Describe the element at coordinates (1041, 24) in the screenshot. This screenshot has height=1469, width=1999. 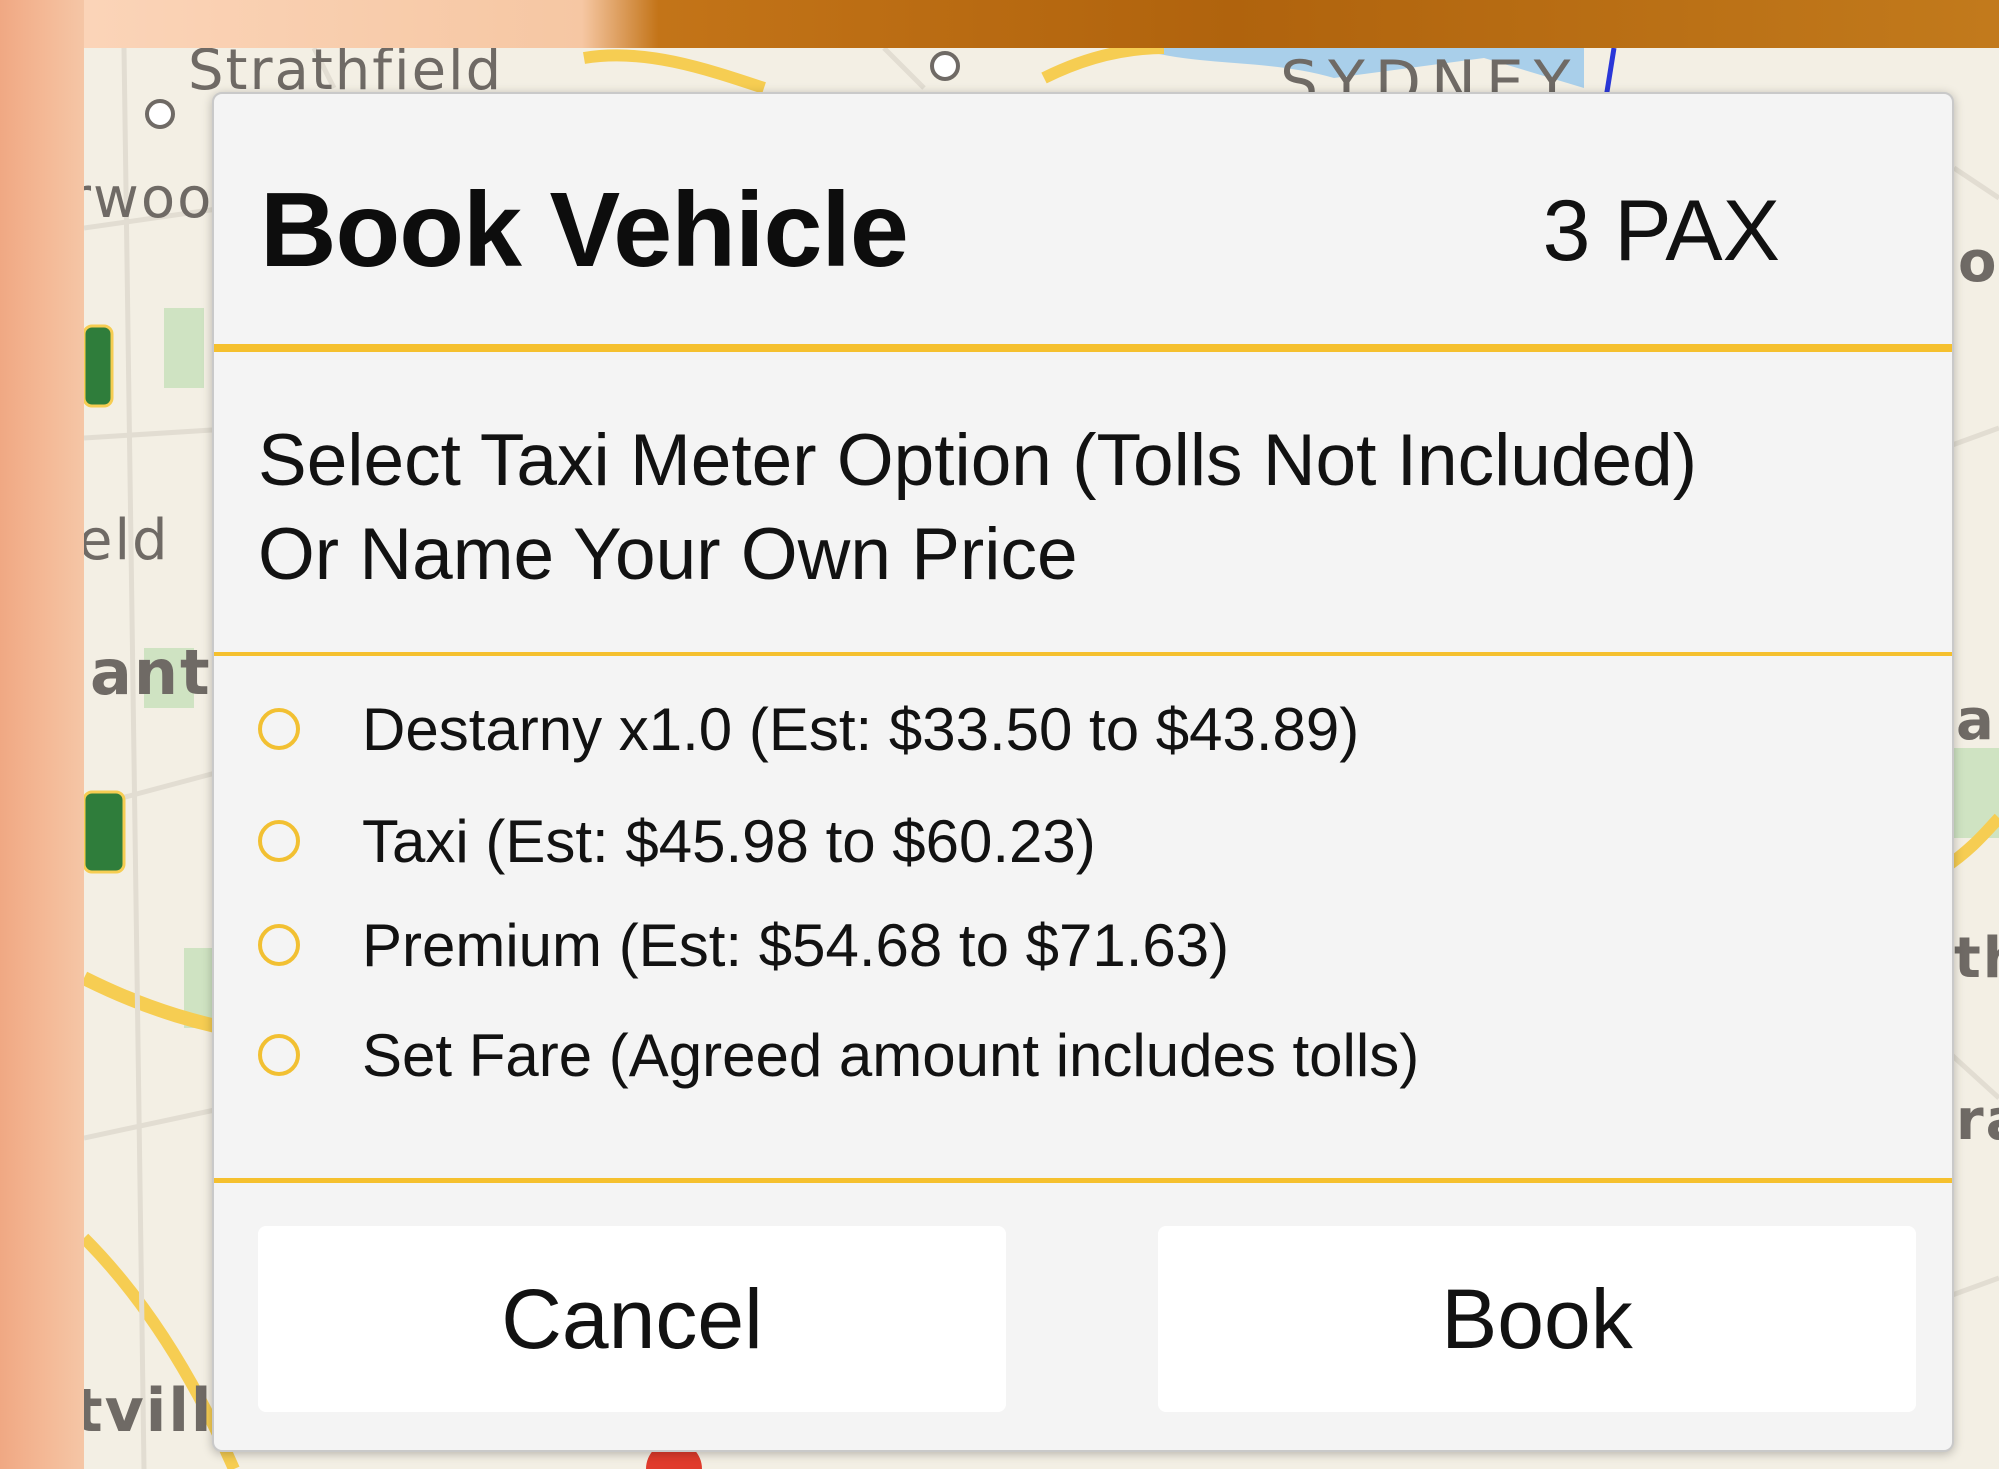
I see `top-strip` at that location.